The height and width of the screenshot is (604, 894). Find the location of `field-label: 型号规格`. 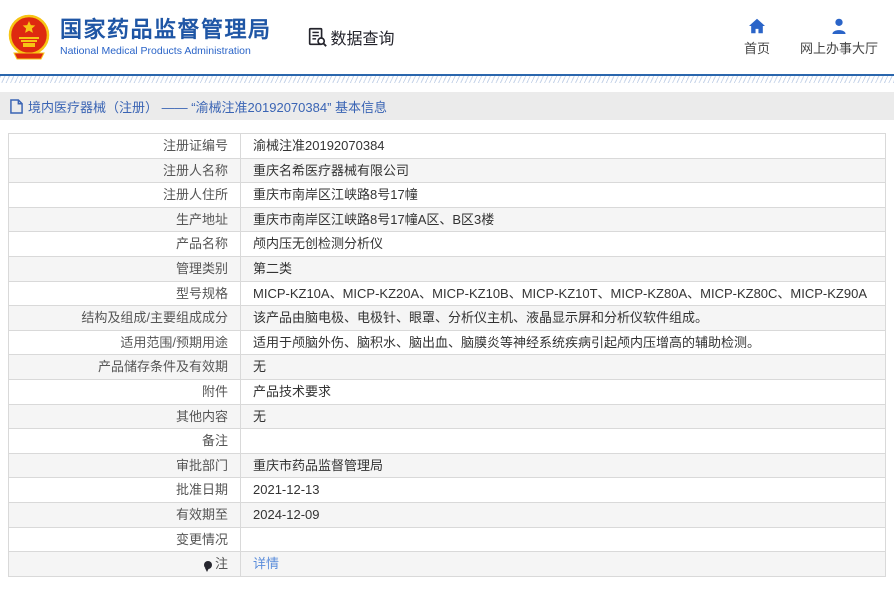

field-label: 型号规格 is located at coordinates (124, 293).